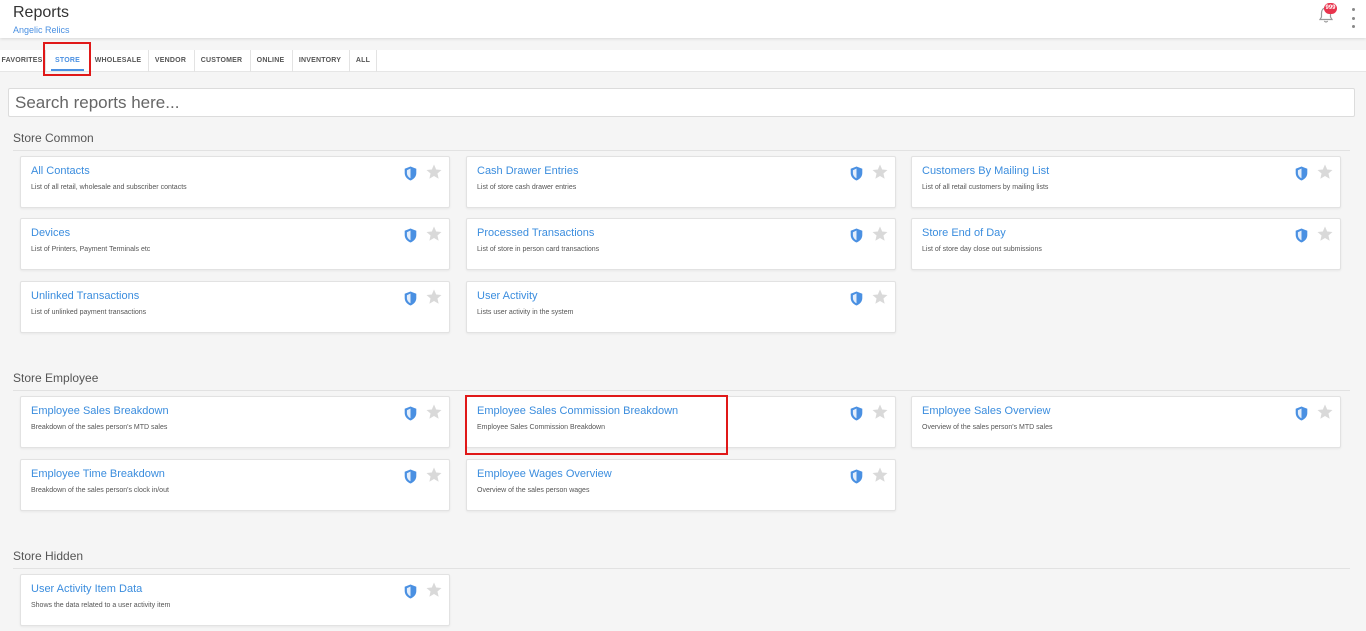 The width and height of the screenshot is (1366, 631). I want to click on tab-customer: CUSTOMER, so click(221, 61).